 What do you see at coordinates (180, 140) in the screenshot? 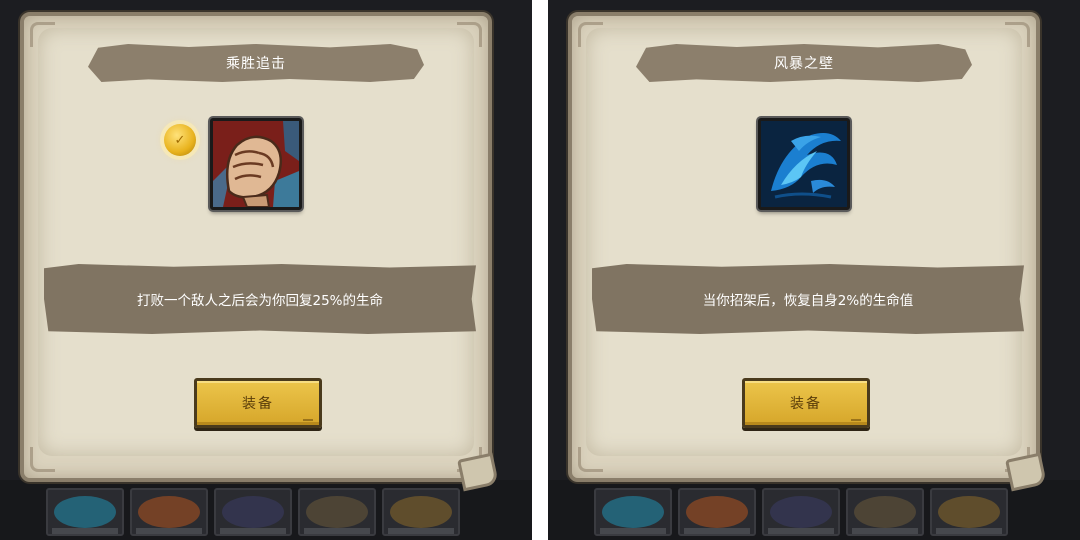
I see `coin-icon: ✓` at bounding box center [180, 140].